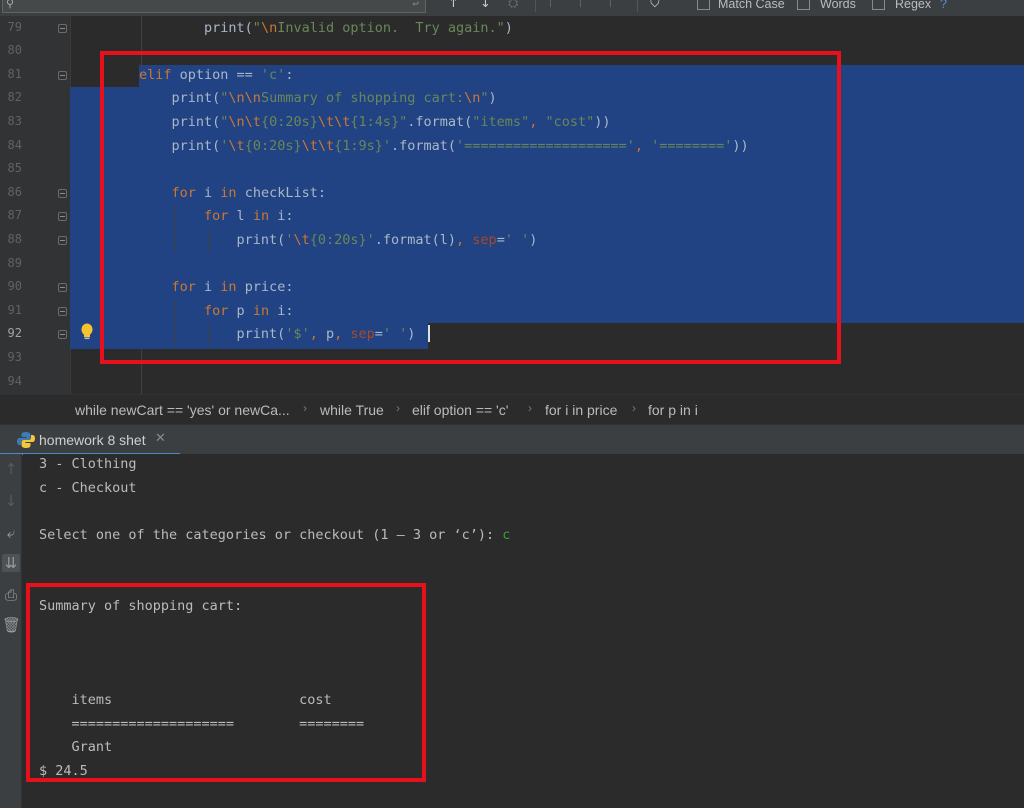  I want to click on line-number: 91, so click(14, 309).